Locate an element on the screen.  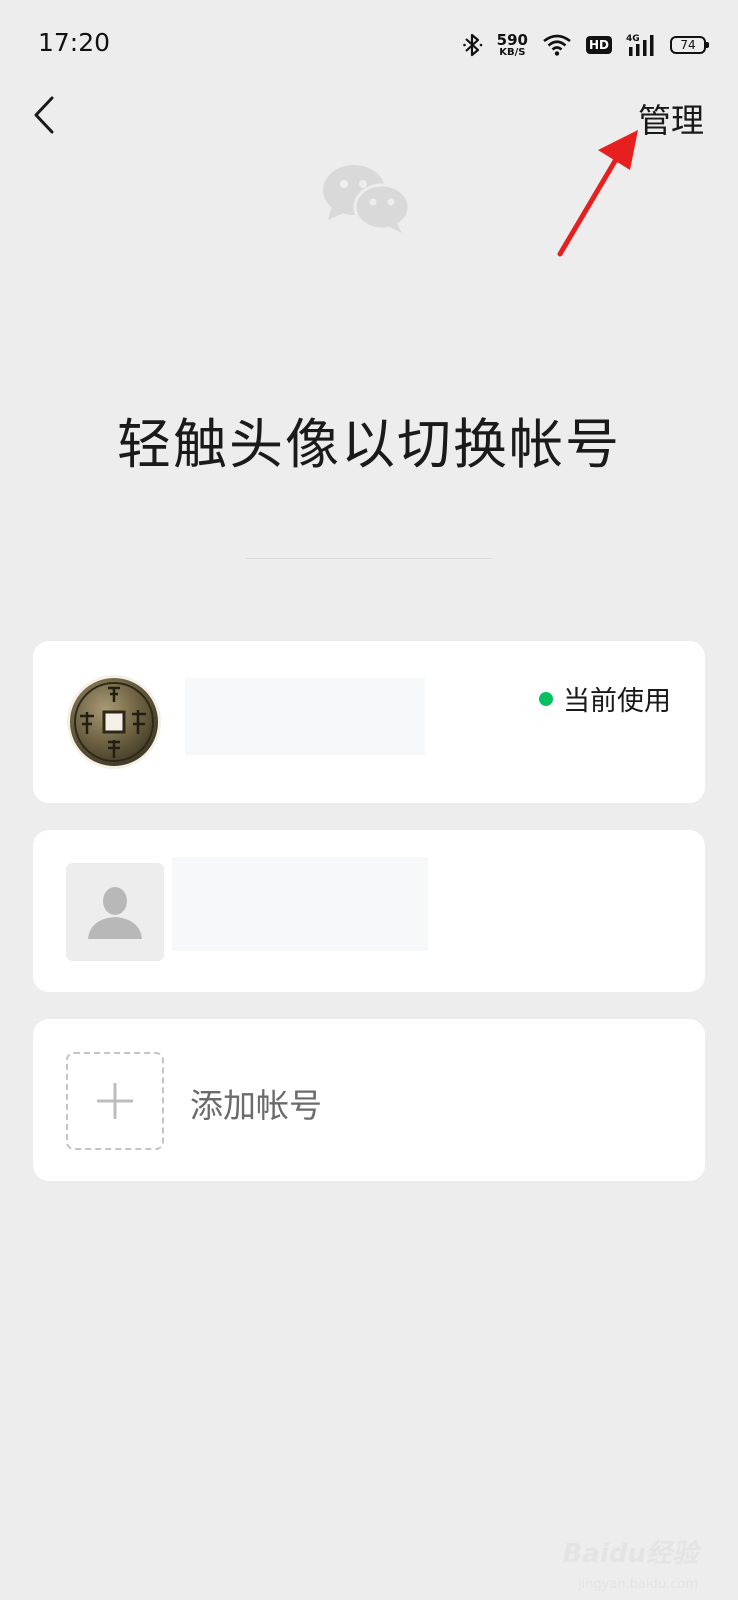
add-account-box is located at coordinates (115, 1101).